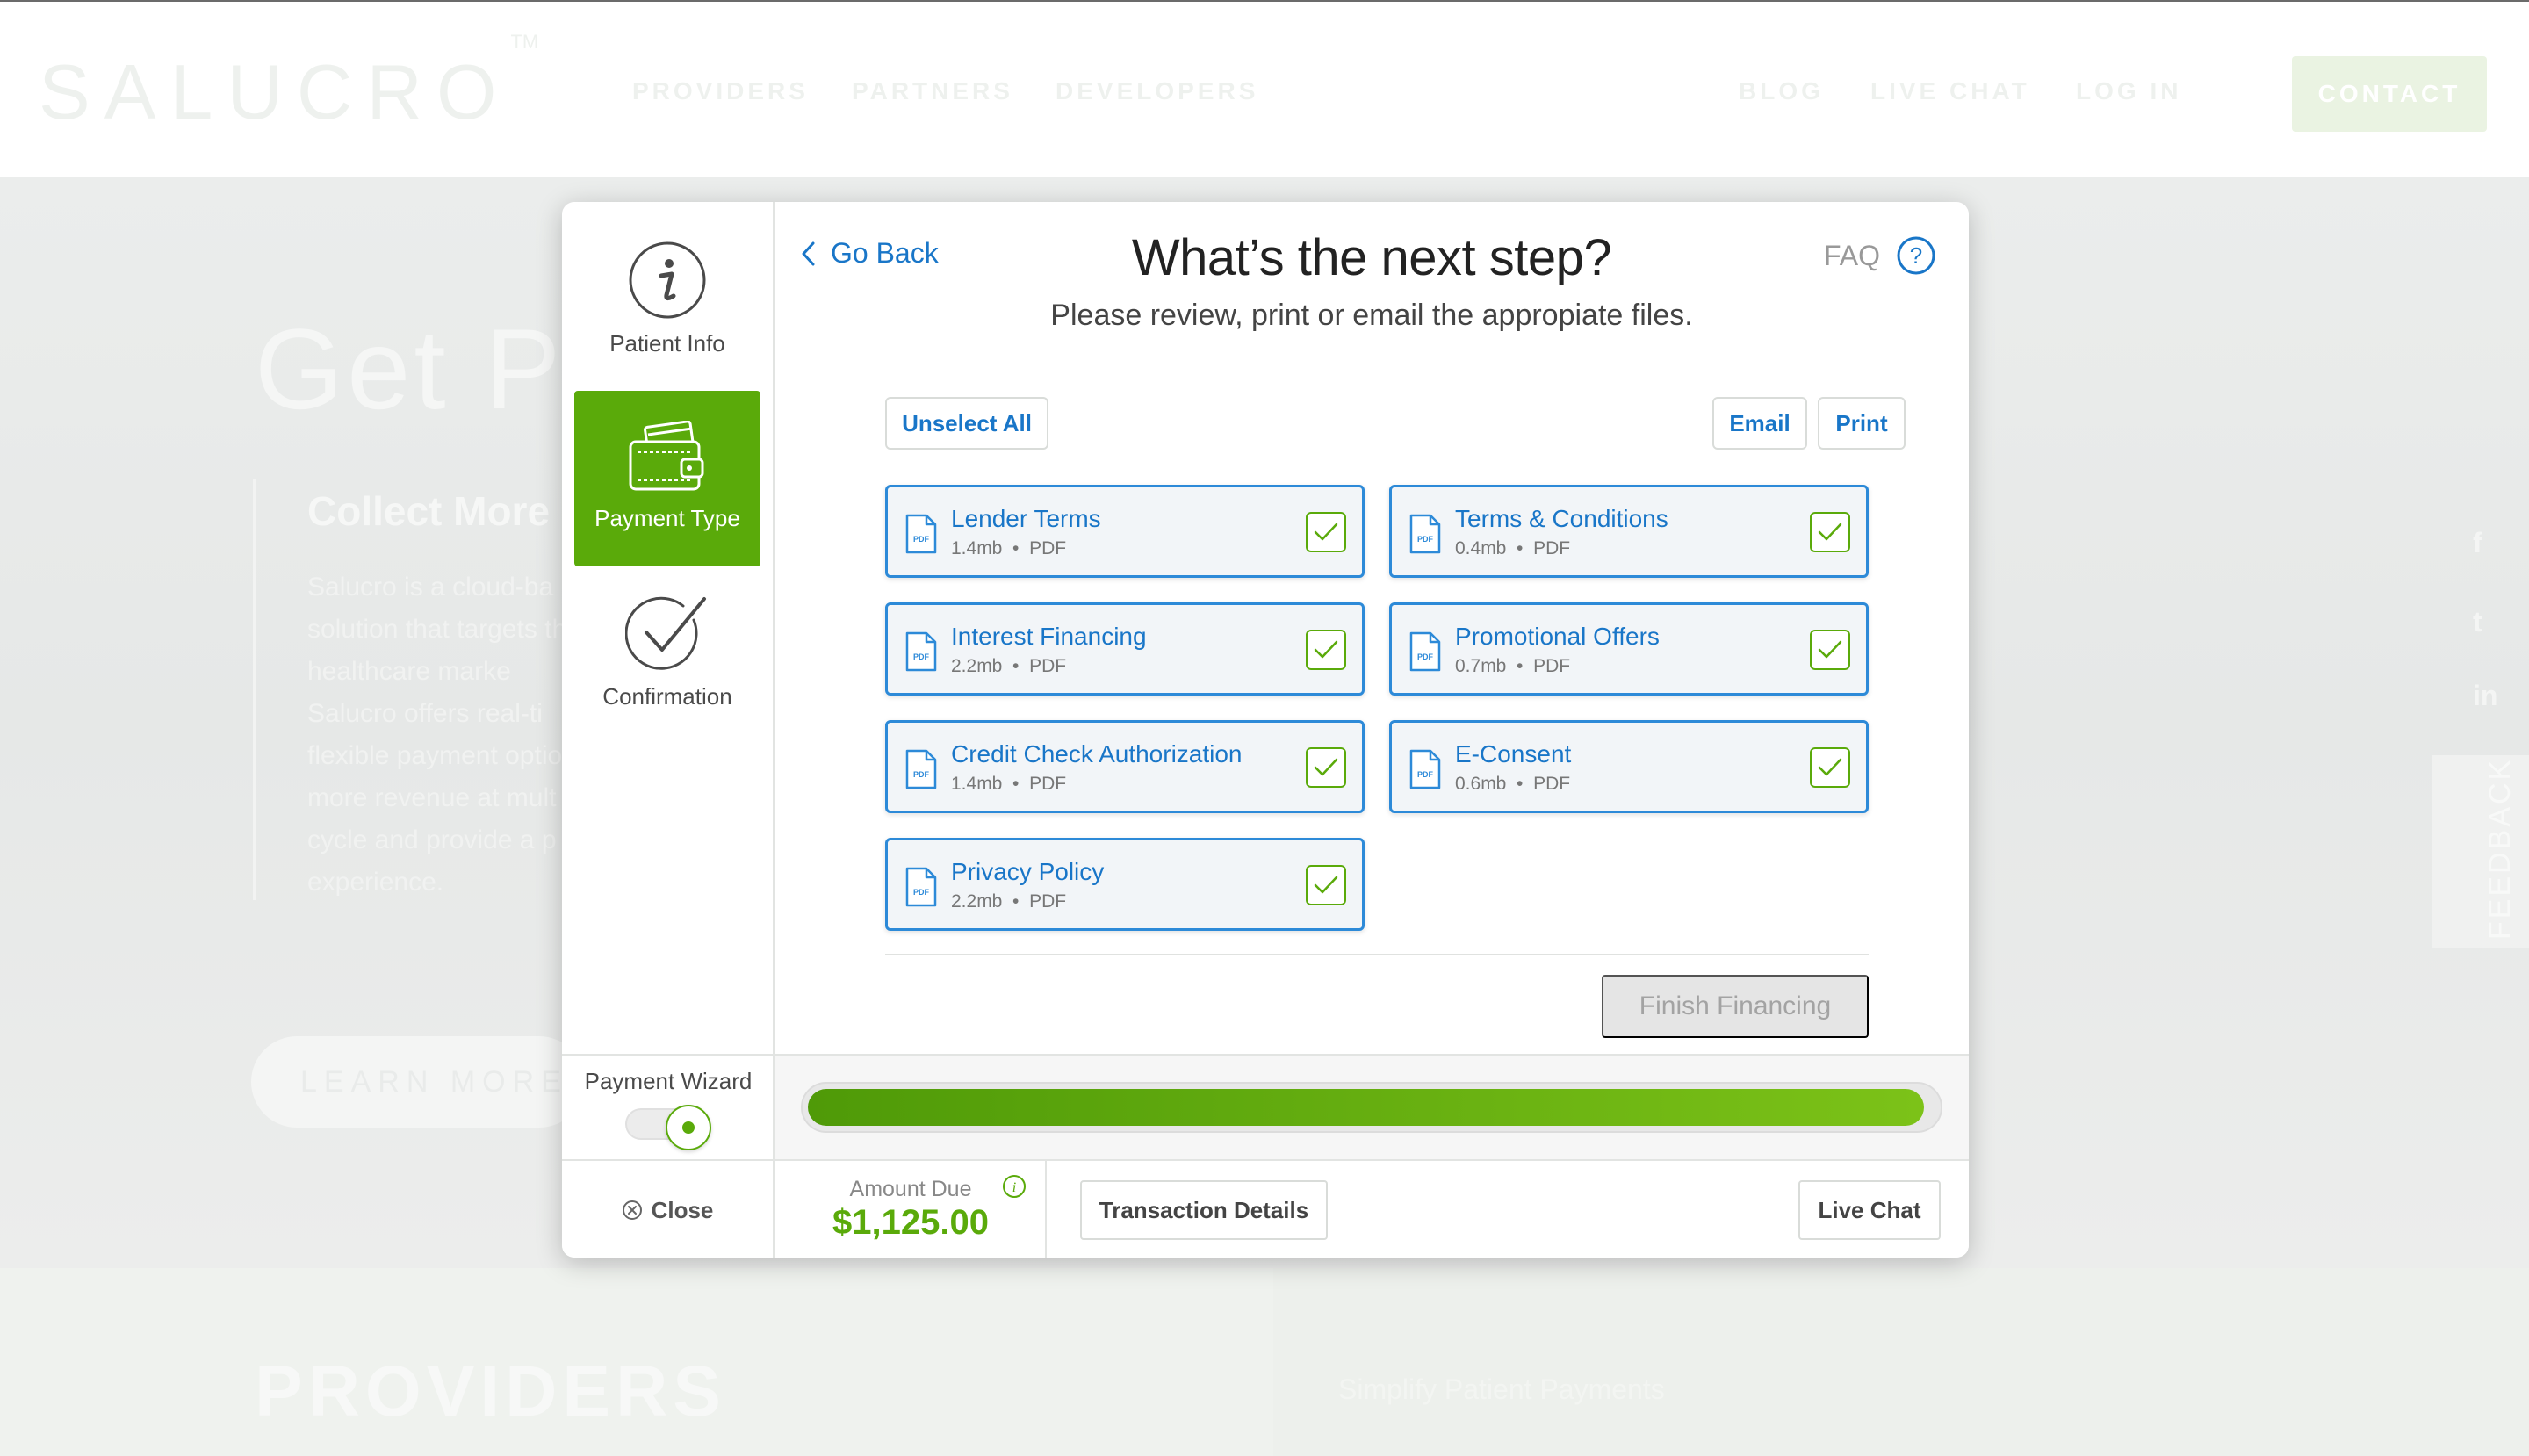 The height and width of the screenshot is (1456, 2529). Describe the element at coordinates (1028, 871) in the screenshot. I see `file-name: Privacy Policy` at that location.